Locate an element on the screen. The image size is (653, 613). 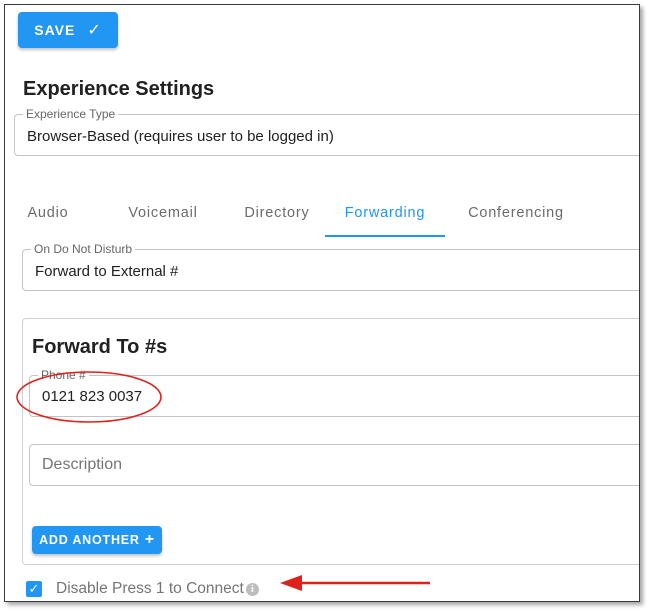
phone-field: Phone # 0121 823 0037 is located at coordinates (334, 392).